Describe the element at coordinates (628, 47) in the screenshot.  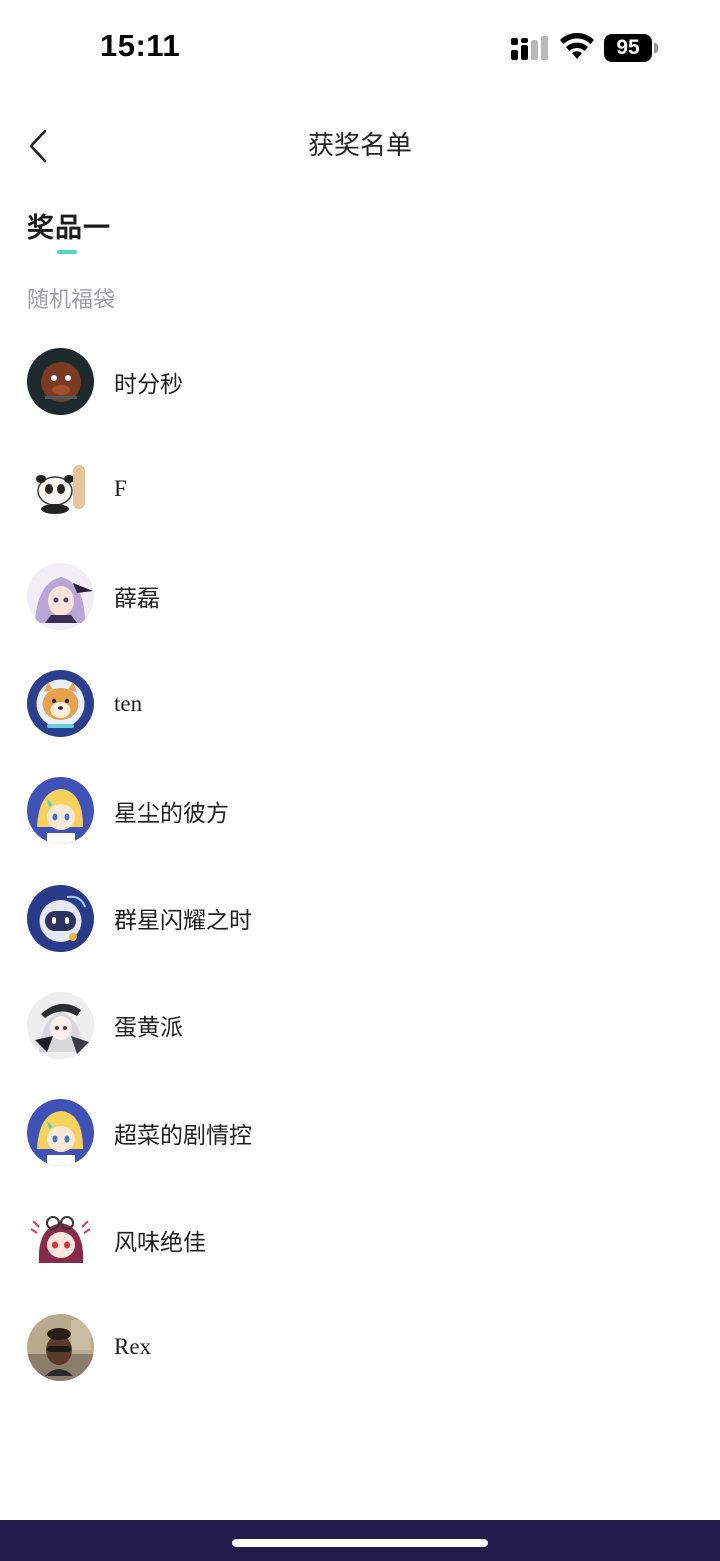
I see `battery-level: 95` at that location.